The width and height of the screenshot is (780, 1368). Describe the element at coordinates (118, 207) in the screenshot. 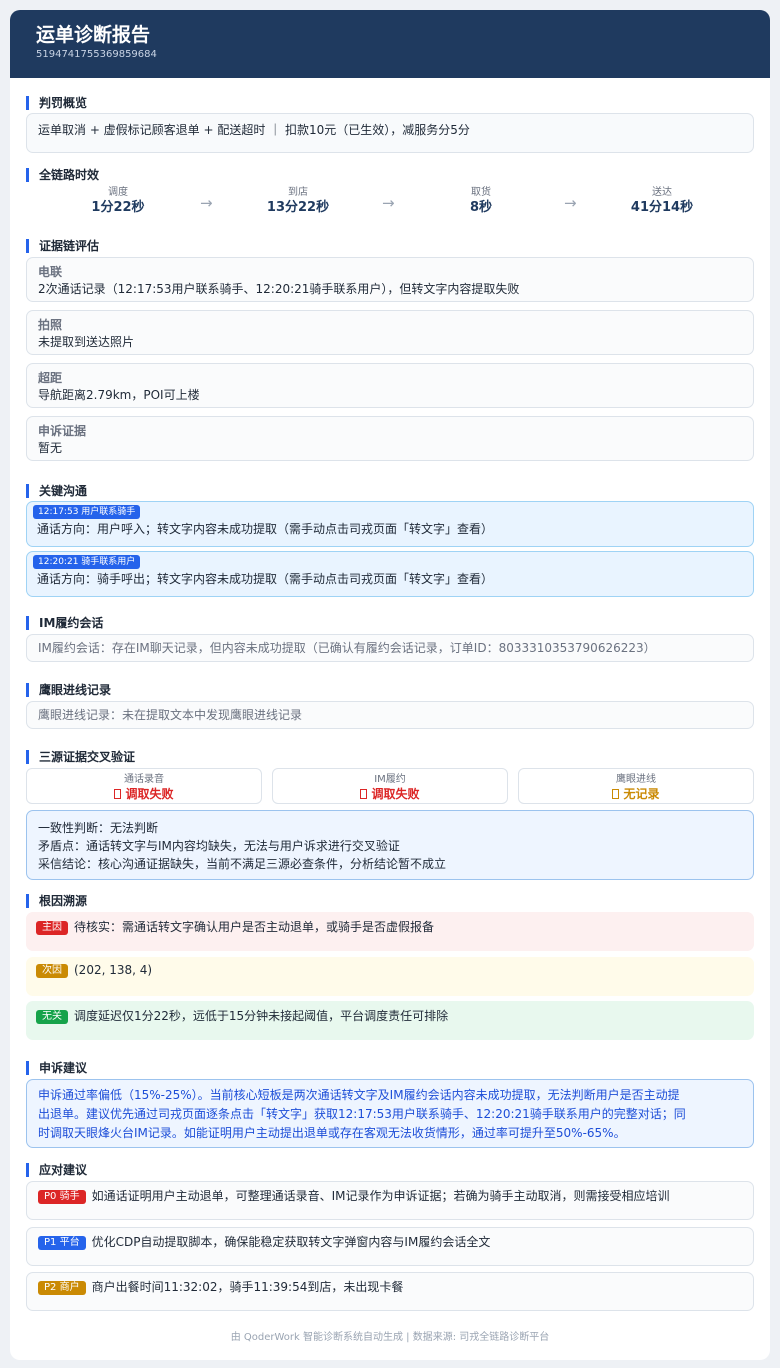

I see `timeline-step-value: 1分22秒` at that location.